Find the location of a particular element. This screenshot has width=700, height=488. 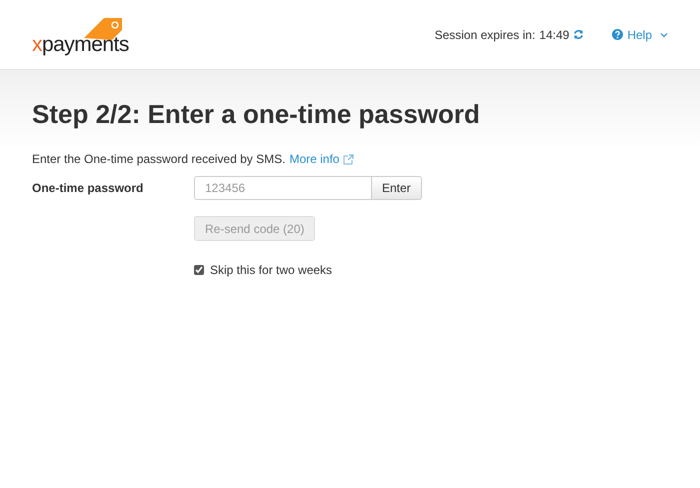

logo-text: xpayments is located at coordinates (80, 44).